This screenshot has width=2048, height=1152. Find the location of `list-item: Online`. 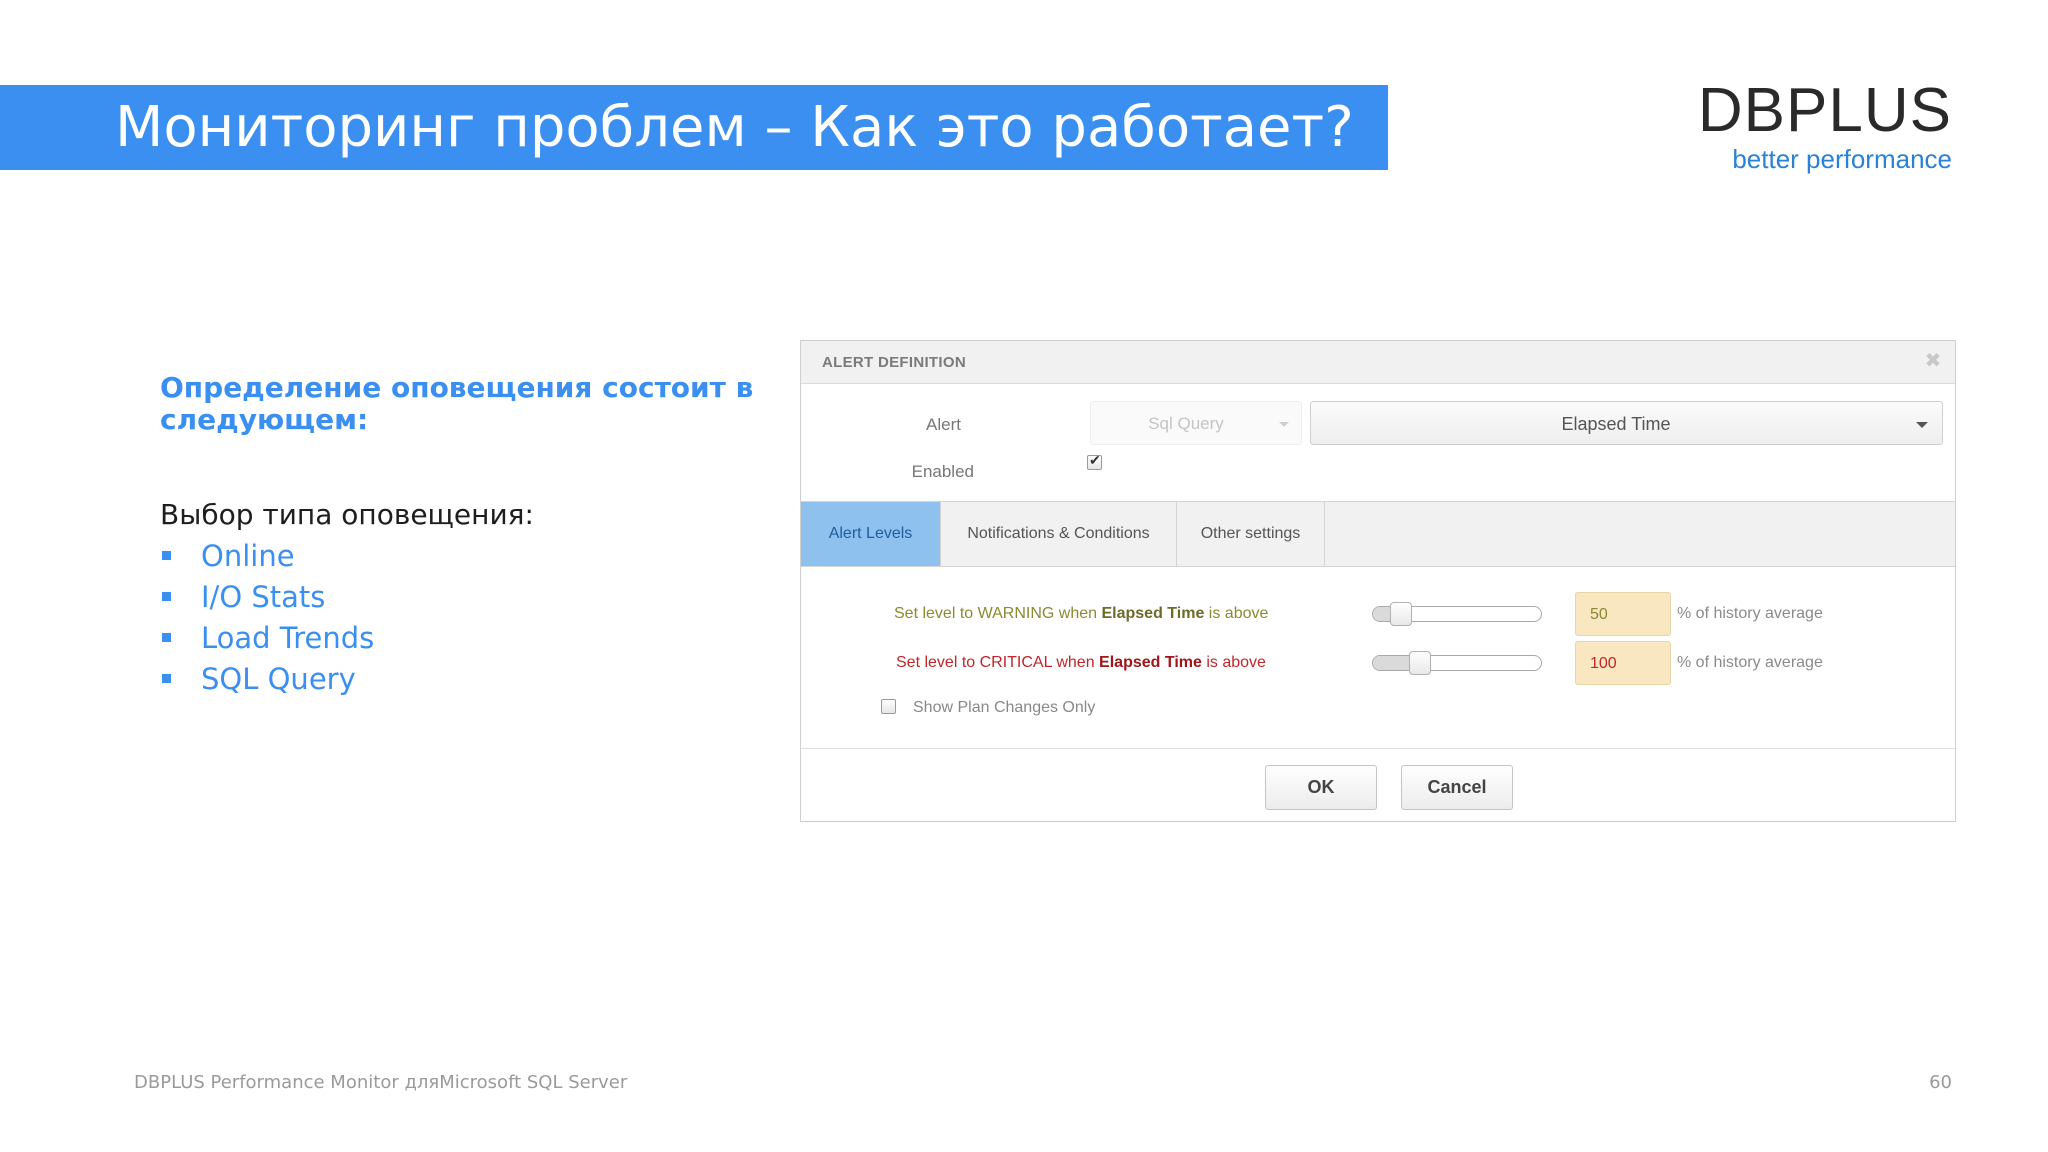

list-item: Online is located at coordinates (267, 555).